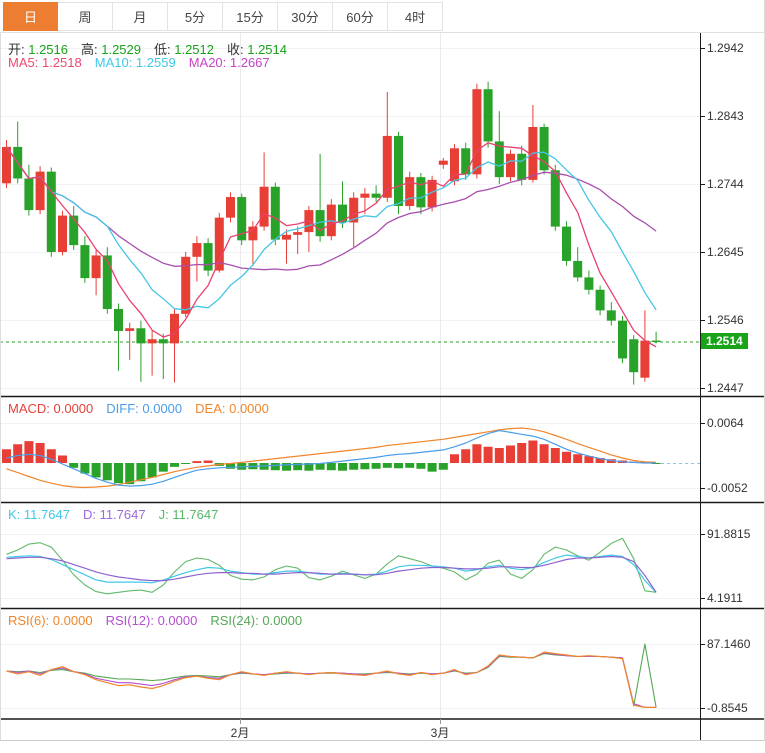 The image size is (765, 753). I want to click on legend-label: DIFF:, so click(124, 408).